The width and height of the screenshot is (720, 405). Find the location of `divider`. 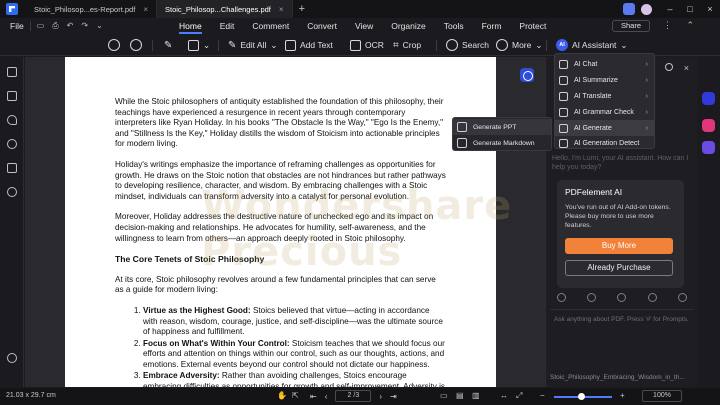

divider is located at coordinates (152, 45).